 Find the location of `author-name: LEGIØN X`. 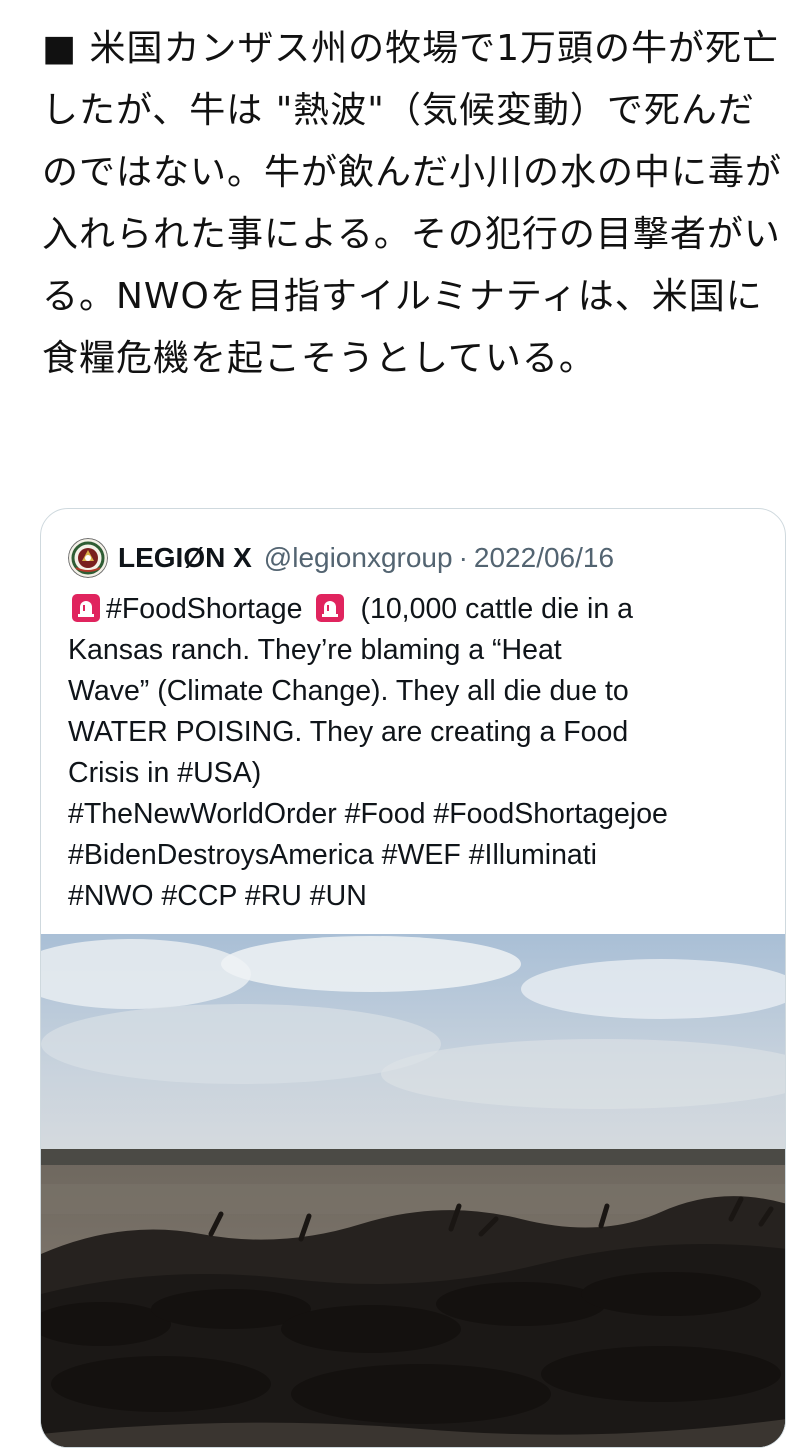

author-name: LEGIØN X is located at coordinates (185, 558).